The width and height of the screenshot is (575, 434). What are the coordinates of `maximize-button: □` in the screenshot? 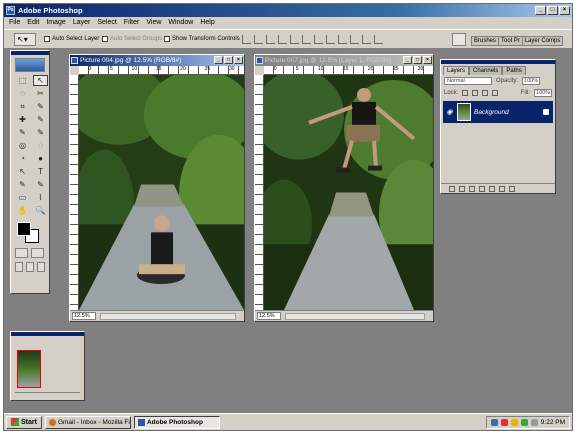 It's located at (552, 10).